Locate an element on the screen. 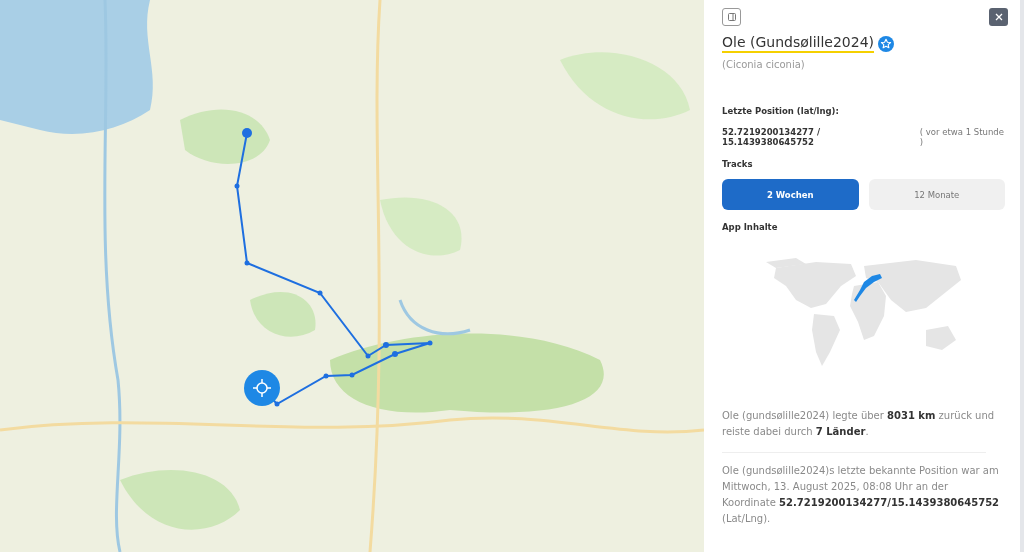 The width and height of the screenshot is (1024, 552). close-icon is located at coordinates (998, 17).